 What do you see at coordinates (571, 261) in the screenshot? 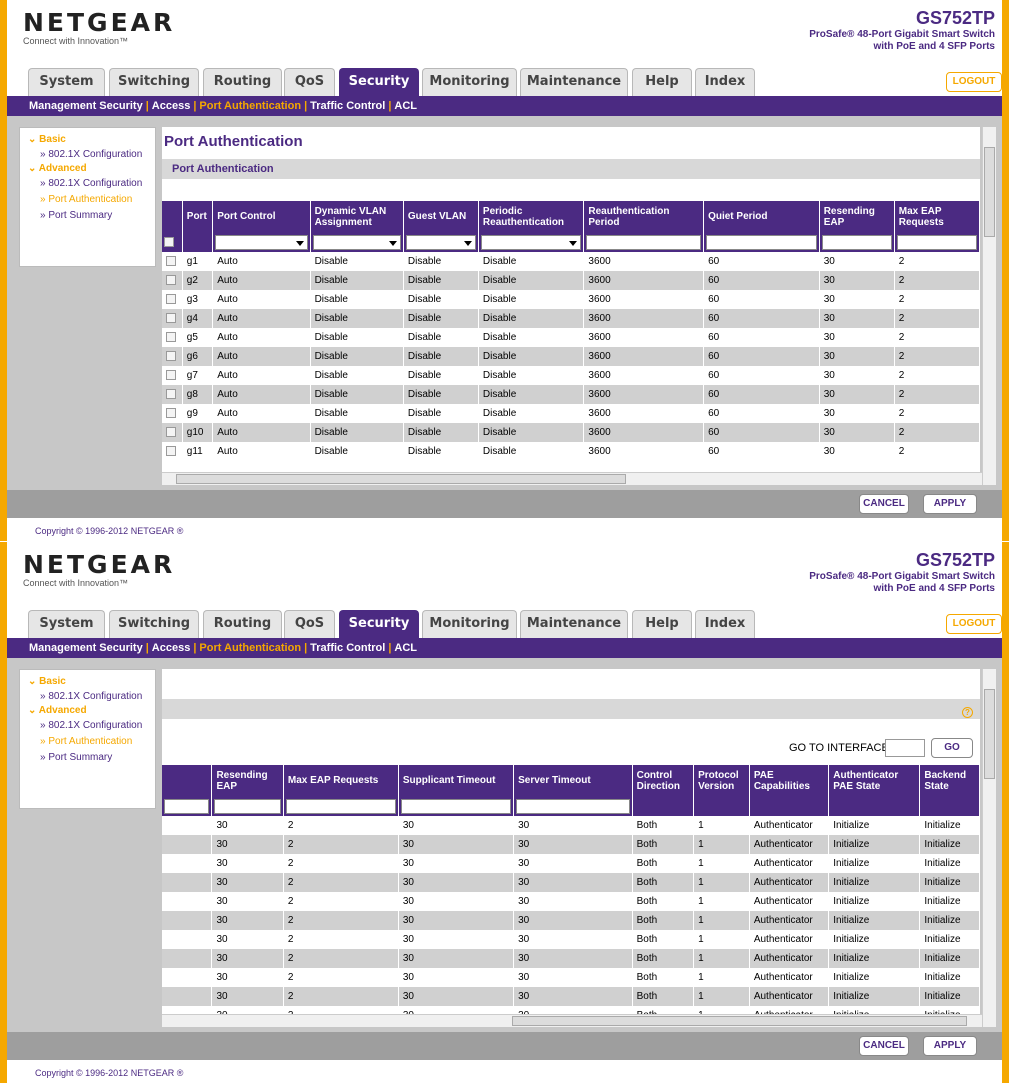
I see `table-row: g1 Auto Disable Disable Disable 3600 60 30 2` at bounding box center [571, 261].